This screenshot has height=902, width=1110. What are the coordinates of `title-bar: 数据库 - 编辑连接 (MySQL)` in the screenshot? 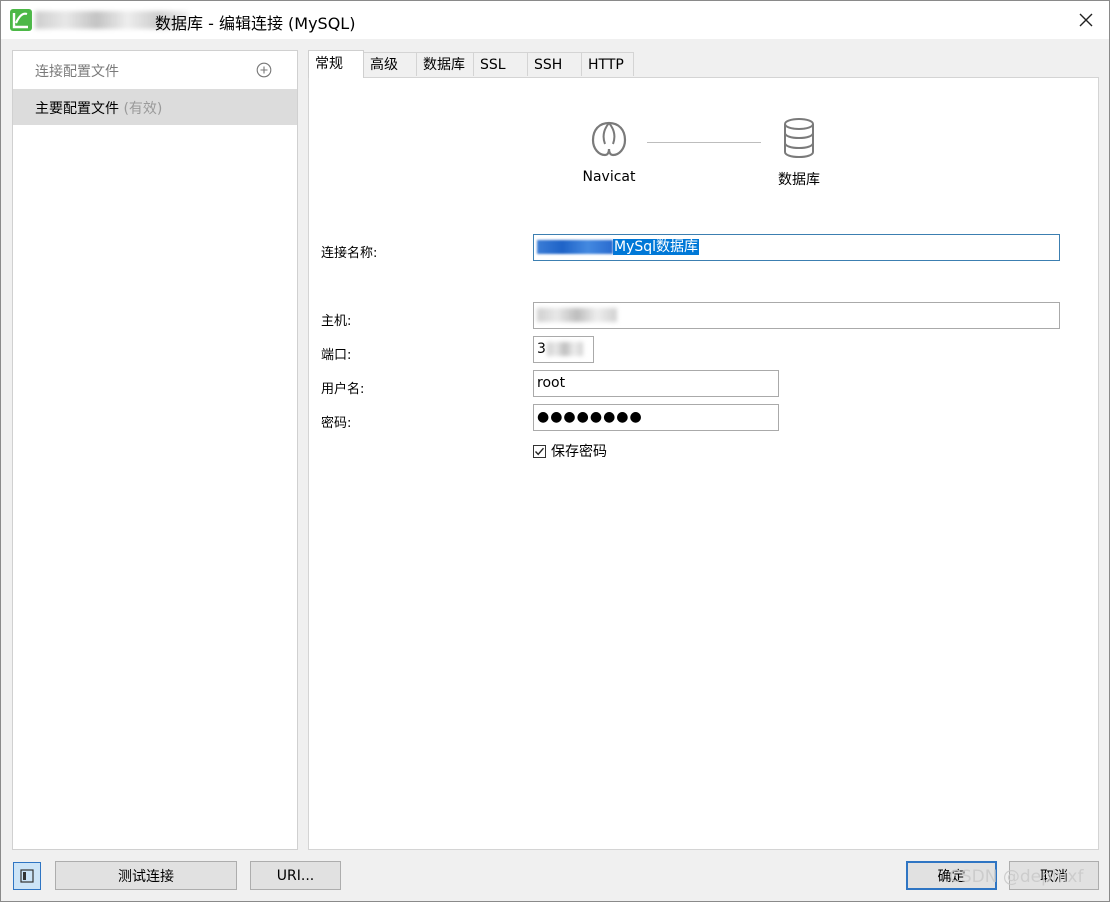 It's located at (555, 20).